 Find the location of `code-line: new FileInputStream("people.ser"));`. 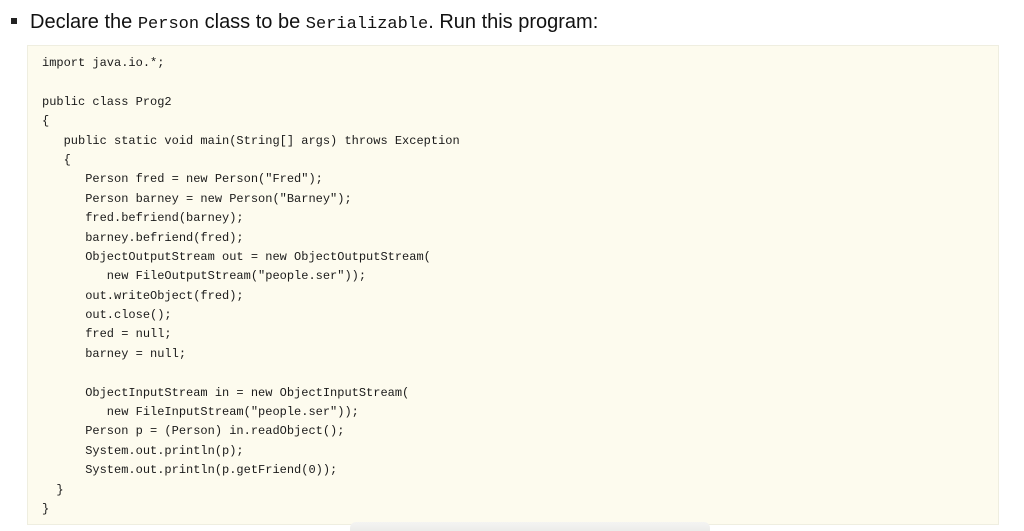

code-line: new FileInputStream("people.ser")); is located at coordinates (200, 412).